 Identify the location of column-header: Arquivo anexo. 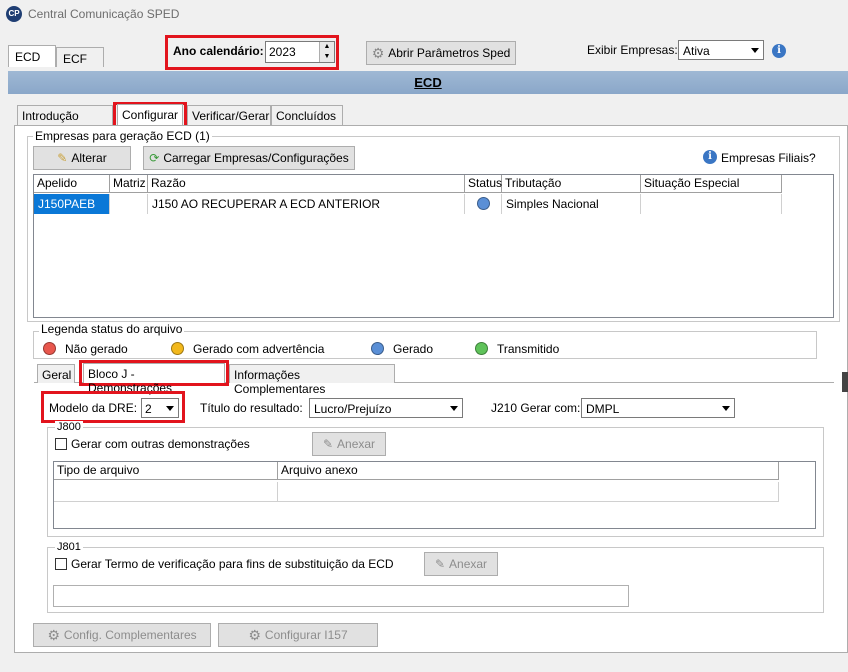
(528, 471).